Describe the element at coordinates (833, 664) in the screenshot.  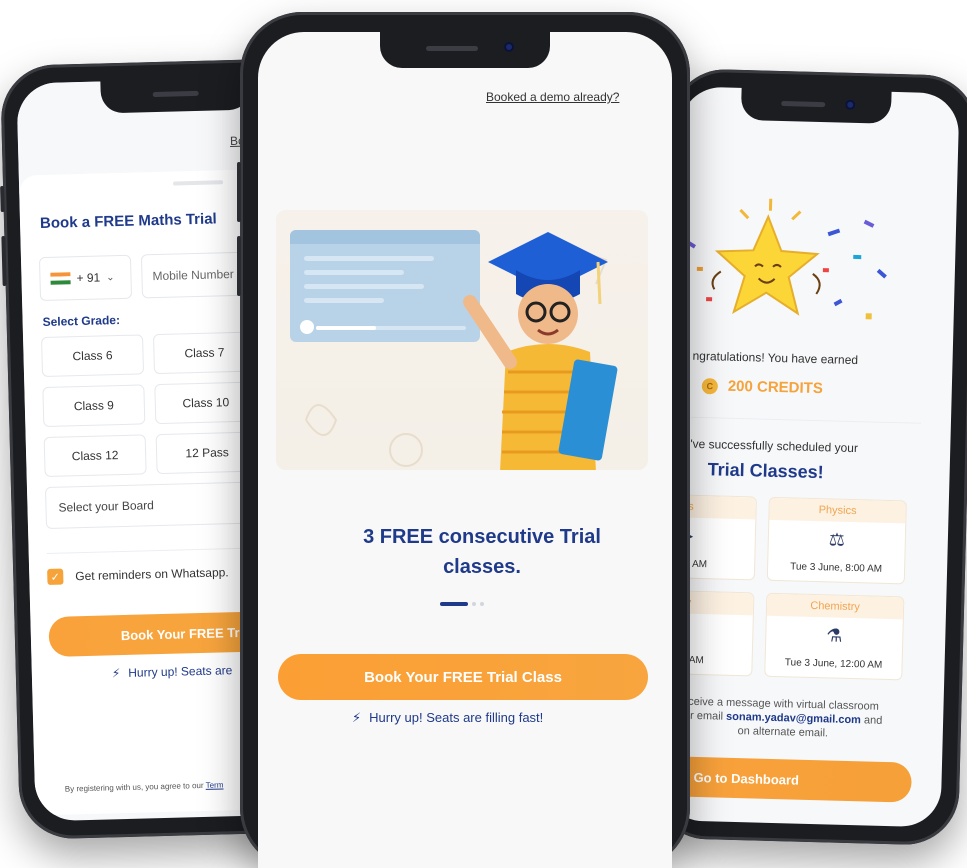
I see `class-datetime: Tue 3 June, 12:00 AM` at that location.